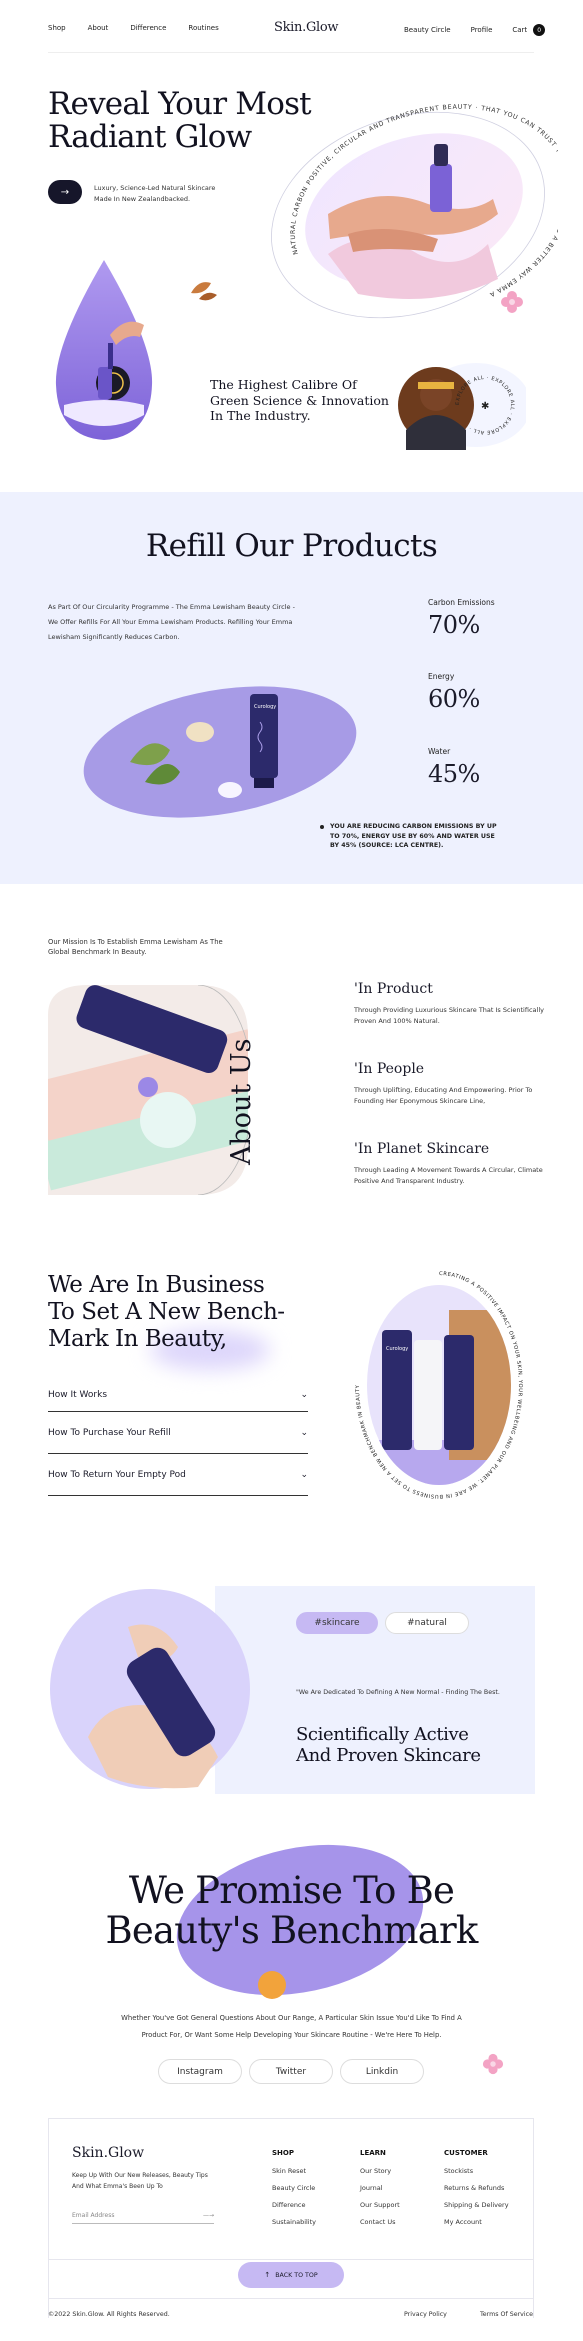 This screenshot has height=2341, width=583. What do you see at coordinates (382, 2071) in the screenshot?
I see `social-linkdin: Linkdin` at bounding box center [382, 2071].